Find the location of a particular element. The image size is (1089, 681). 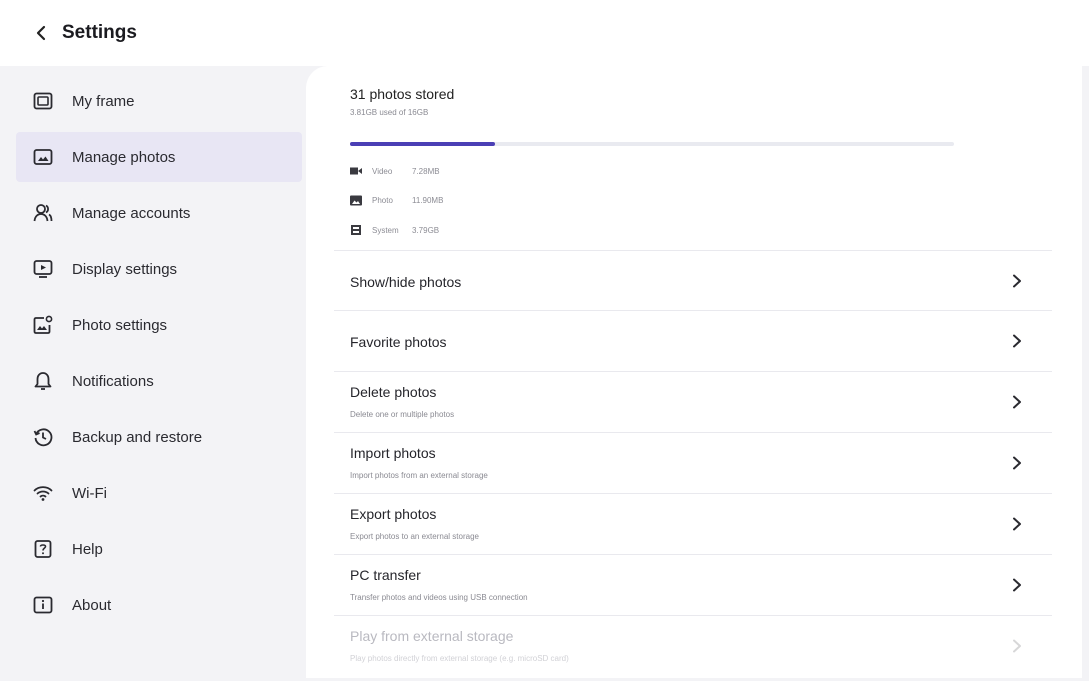

sidebar-item-photo-settings: Photo settings is located at coordinates (159, 325).